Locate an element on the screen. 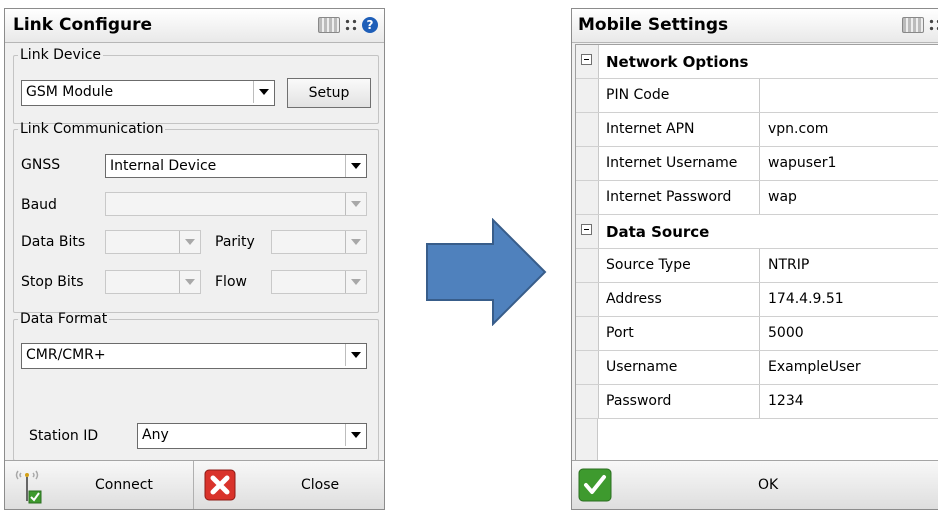 The image size is (938, 510). property-name: Password is located at coordinates (639, 401).